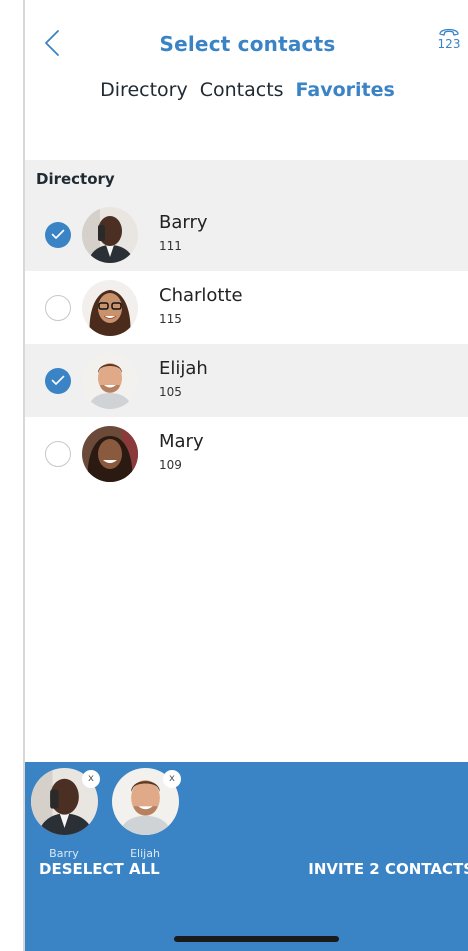 This screenshot has height=951, width=468. What do you see at coordinates (246, 179) in the screenshot?
I see `section-header: Directory` at bounding box center [246, 179].